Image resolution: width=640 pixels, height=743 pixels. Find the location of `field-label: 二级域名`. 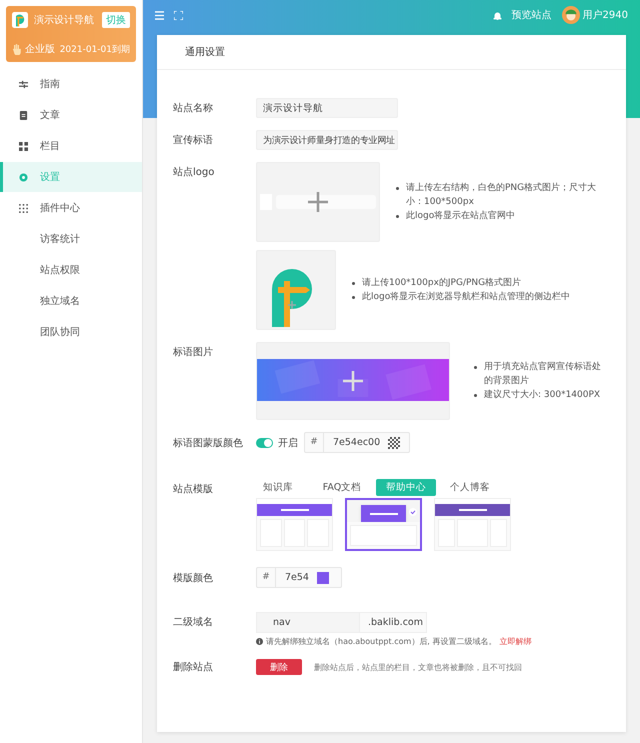

field-label: 二级域名 is located at coordinates (193, 622).